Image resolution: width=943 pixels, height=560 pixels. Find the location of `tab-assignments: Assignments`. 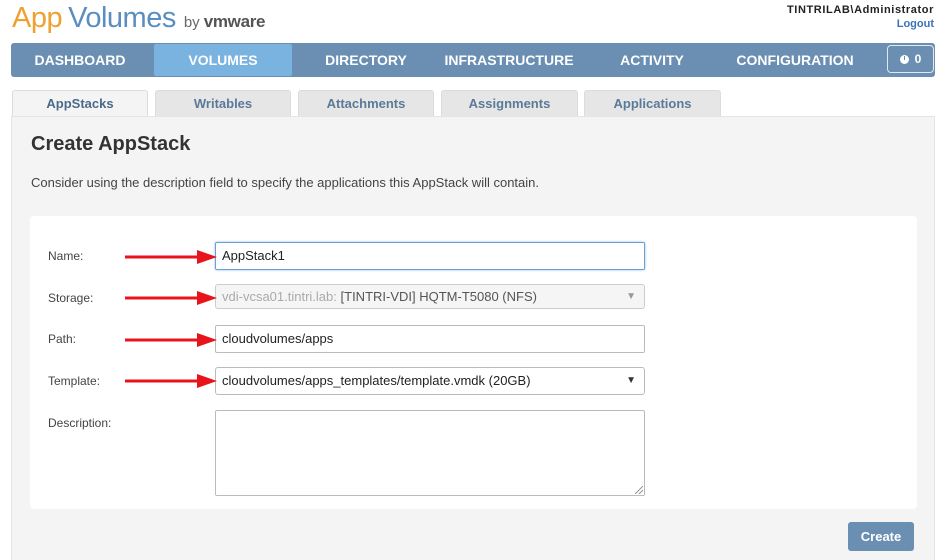

tab-assignments: Assignments is located at coordinates (509, 103).